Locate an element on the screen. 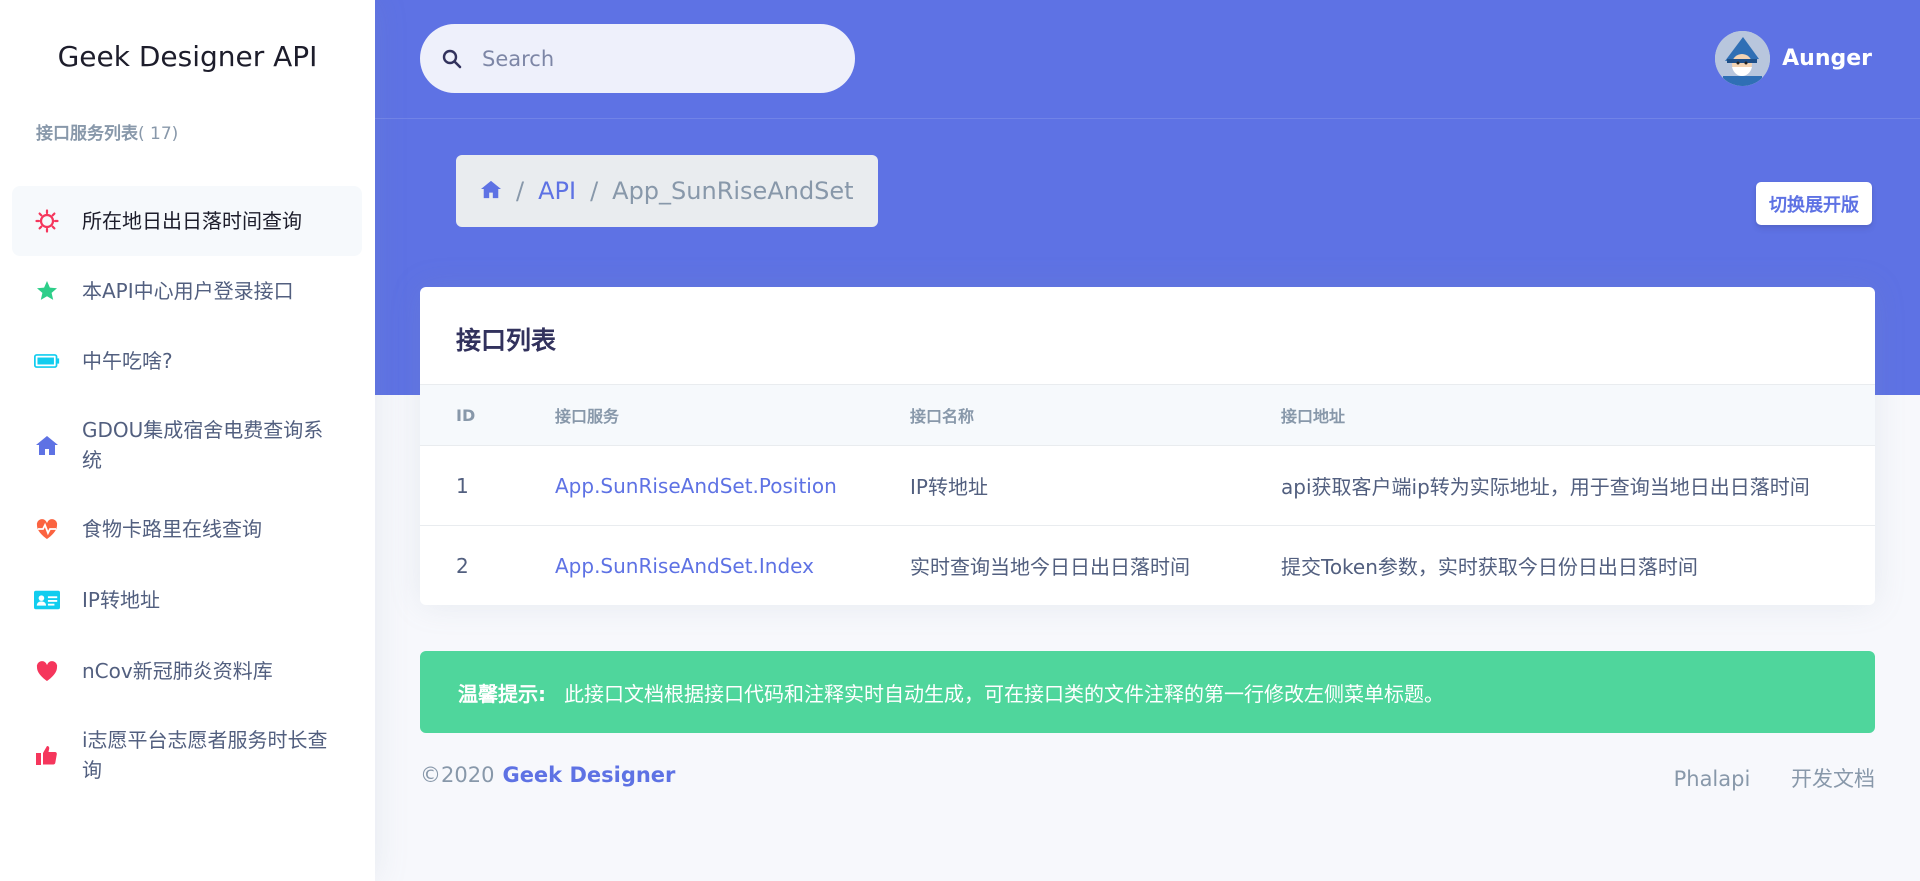  star-icon is located at coordinates (47, 291).